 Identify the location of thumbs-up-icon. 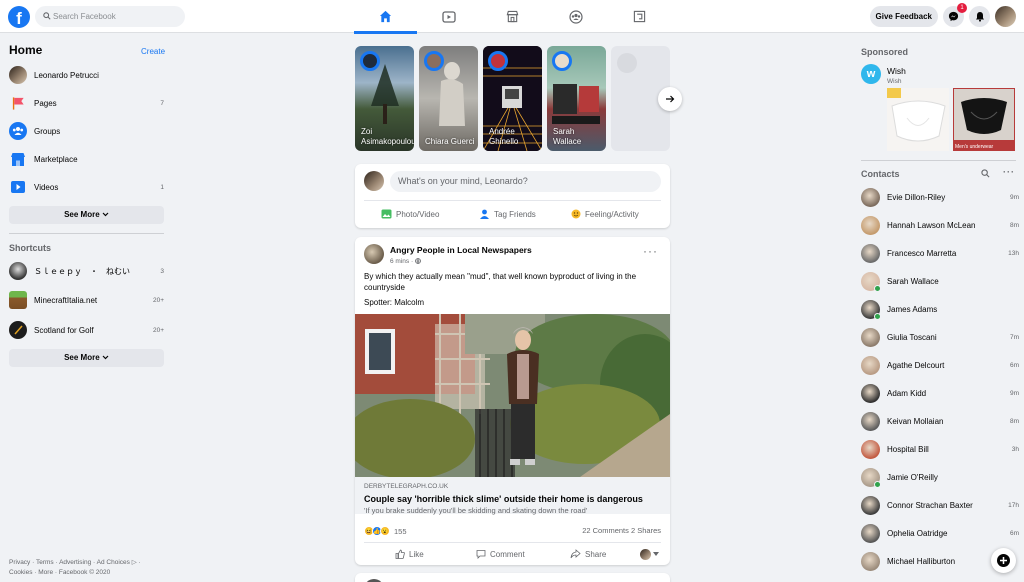
(400, 554).